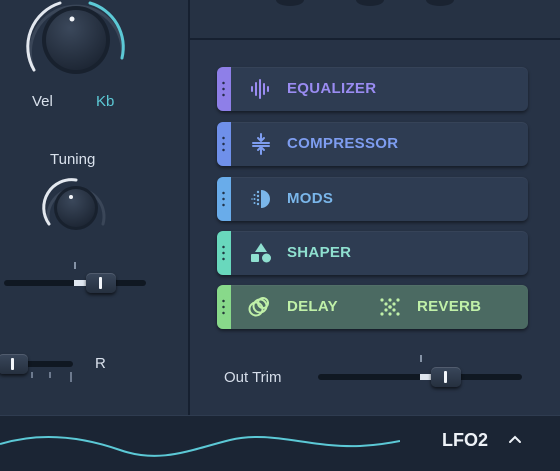  Describe the element at coordinates (390, 307) in the screenshot. I see `reverb-icon` at that location.